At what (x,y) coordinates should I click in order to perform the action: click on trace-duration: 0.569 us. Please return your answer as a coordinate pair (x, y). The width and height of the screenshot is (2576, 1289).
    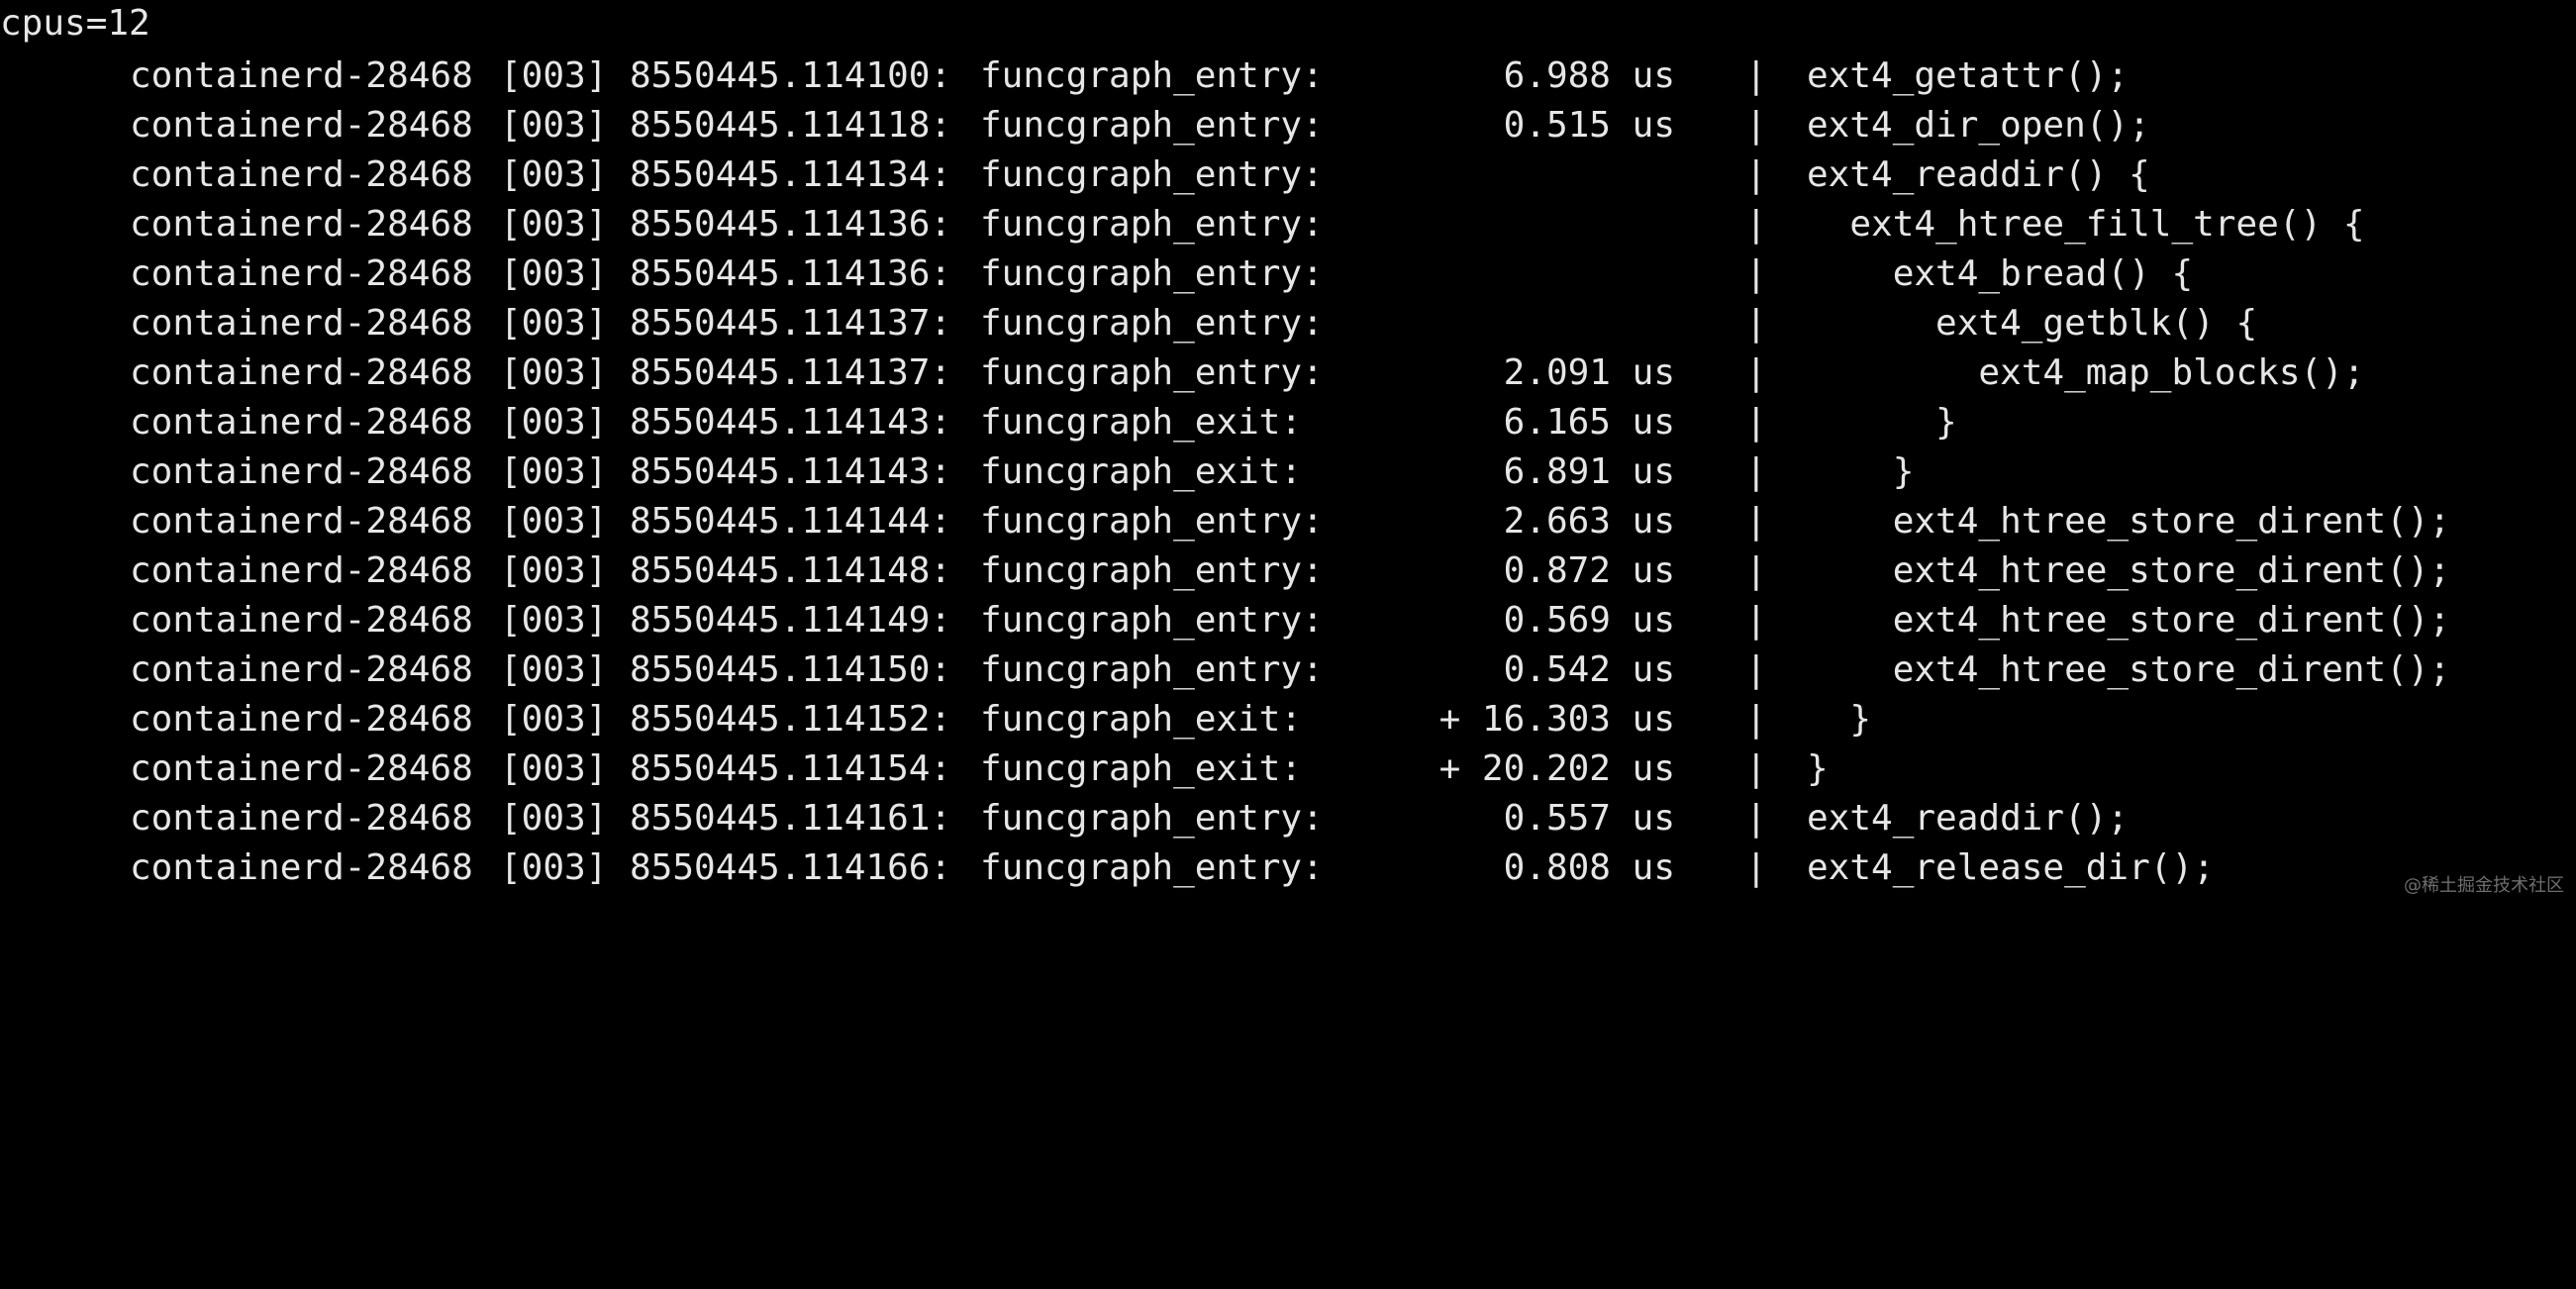
    Looking at the image, I should click on (1589, 620).